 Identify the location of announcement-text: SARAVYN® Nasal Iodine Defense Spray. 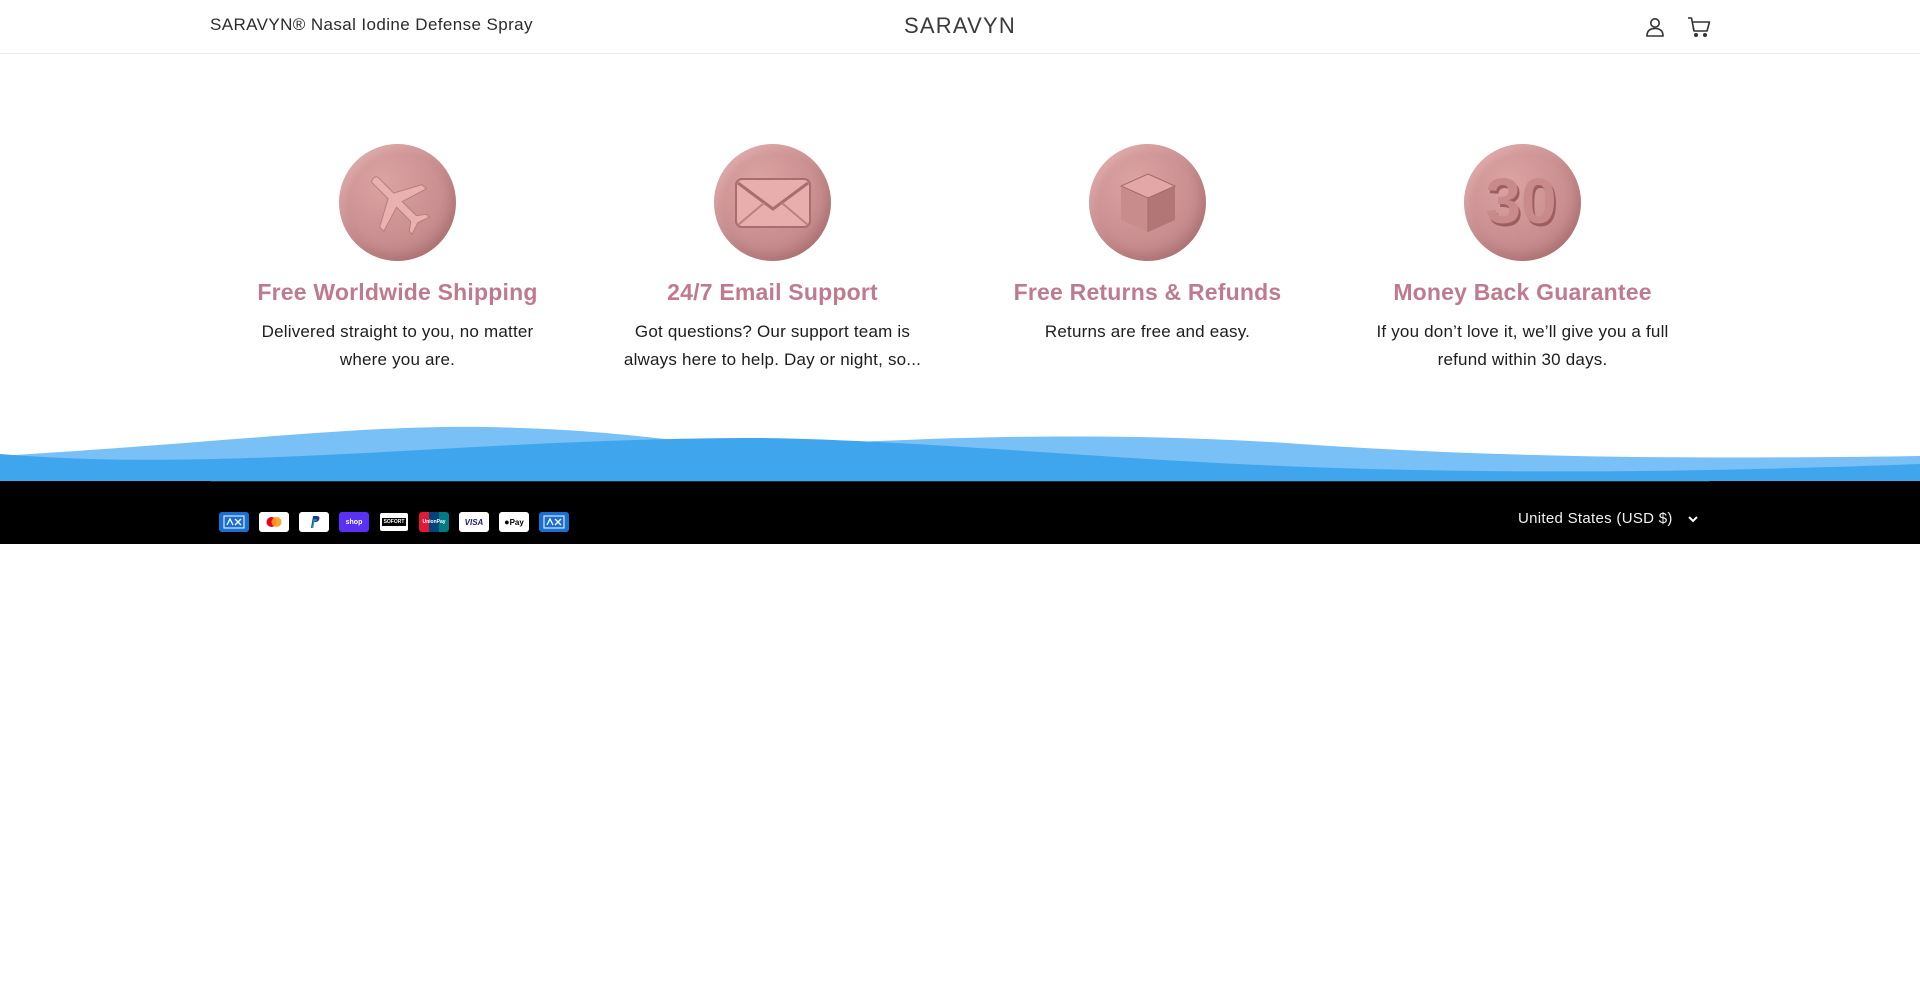
(371, 25).